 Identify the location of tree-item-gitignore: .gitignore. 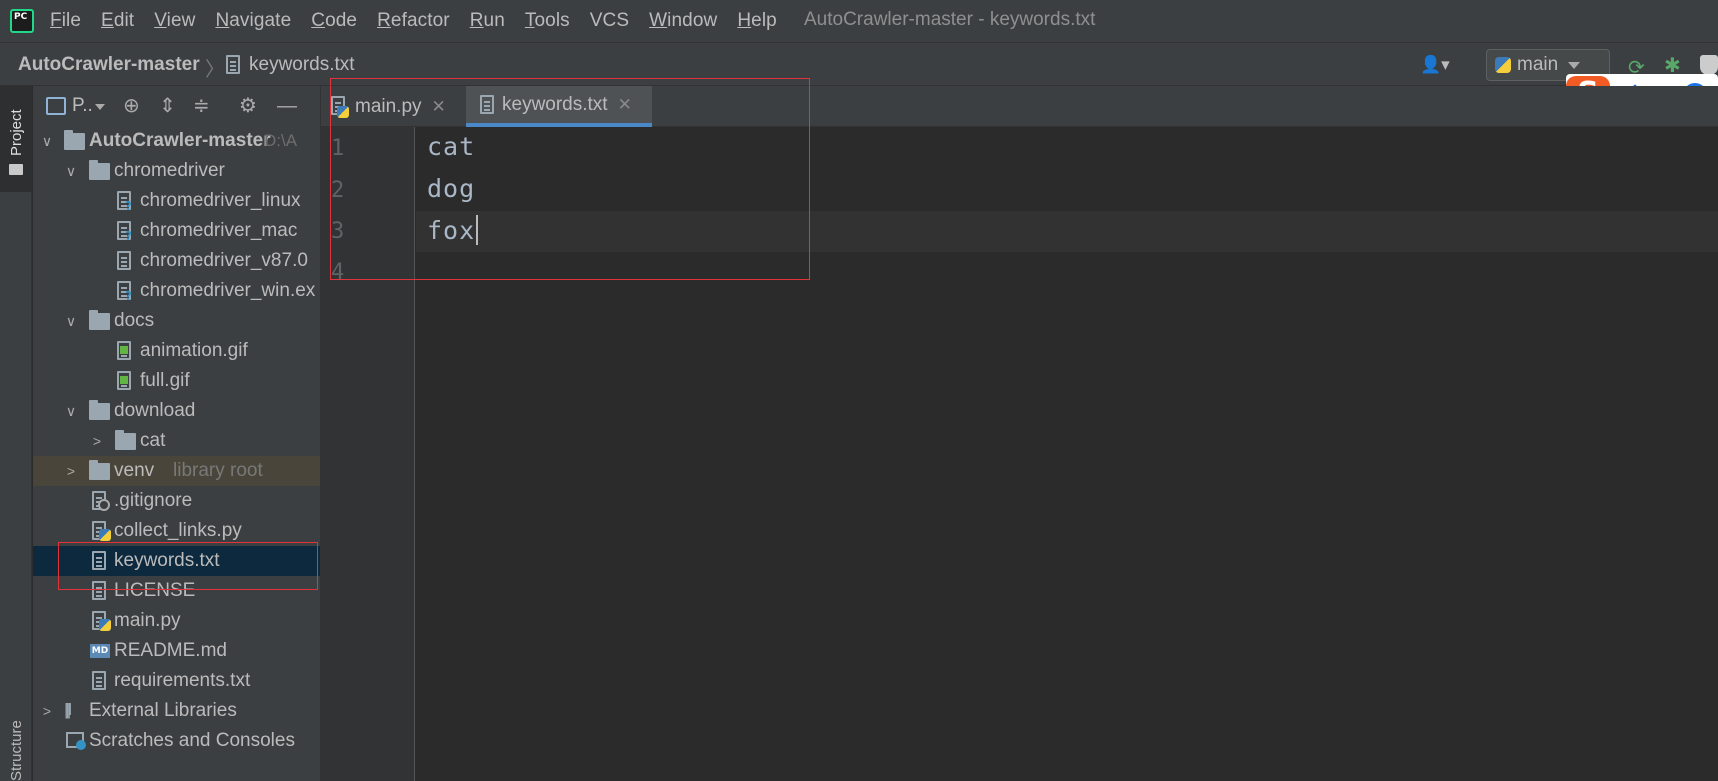
(176, 501).